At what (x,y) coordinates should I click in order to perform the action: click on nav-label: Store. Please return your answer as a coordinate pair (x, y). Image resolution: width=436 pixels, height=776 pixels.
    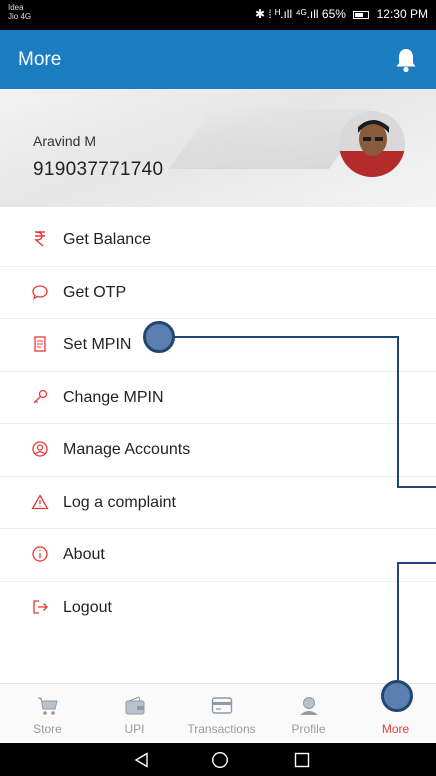
    Looking at the image, I should click on (47, 729).